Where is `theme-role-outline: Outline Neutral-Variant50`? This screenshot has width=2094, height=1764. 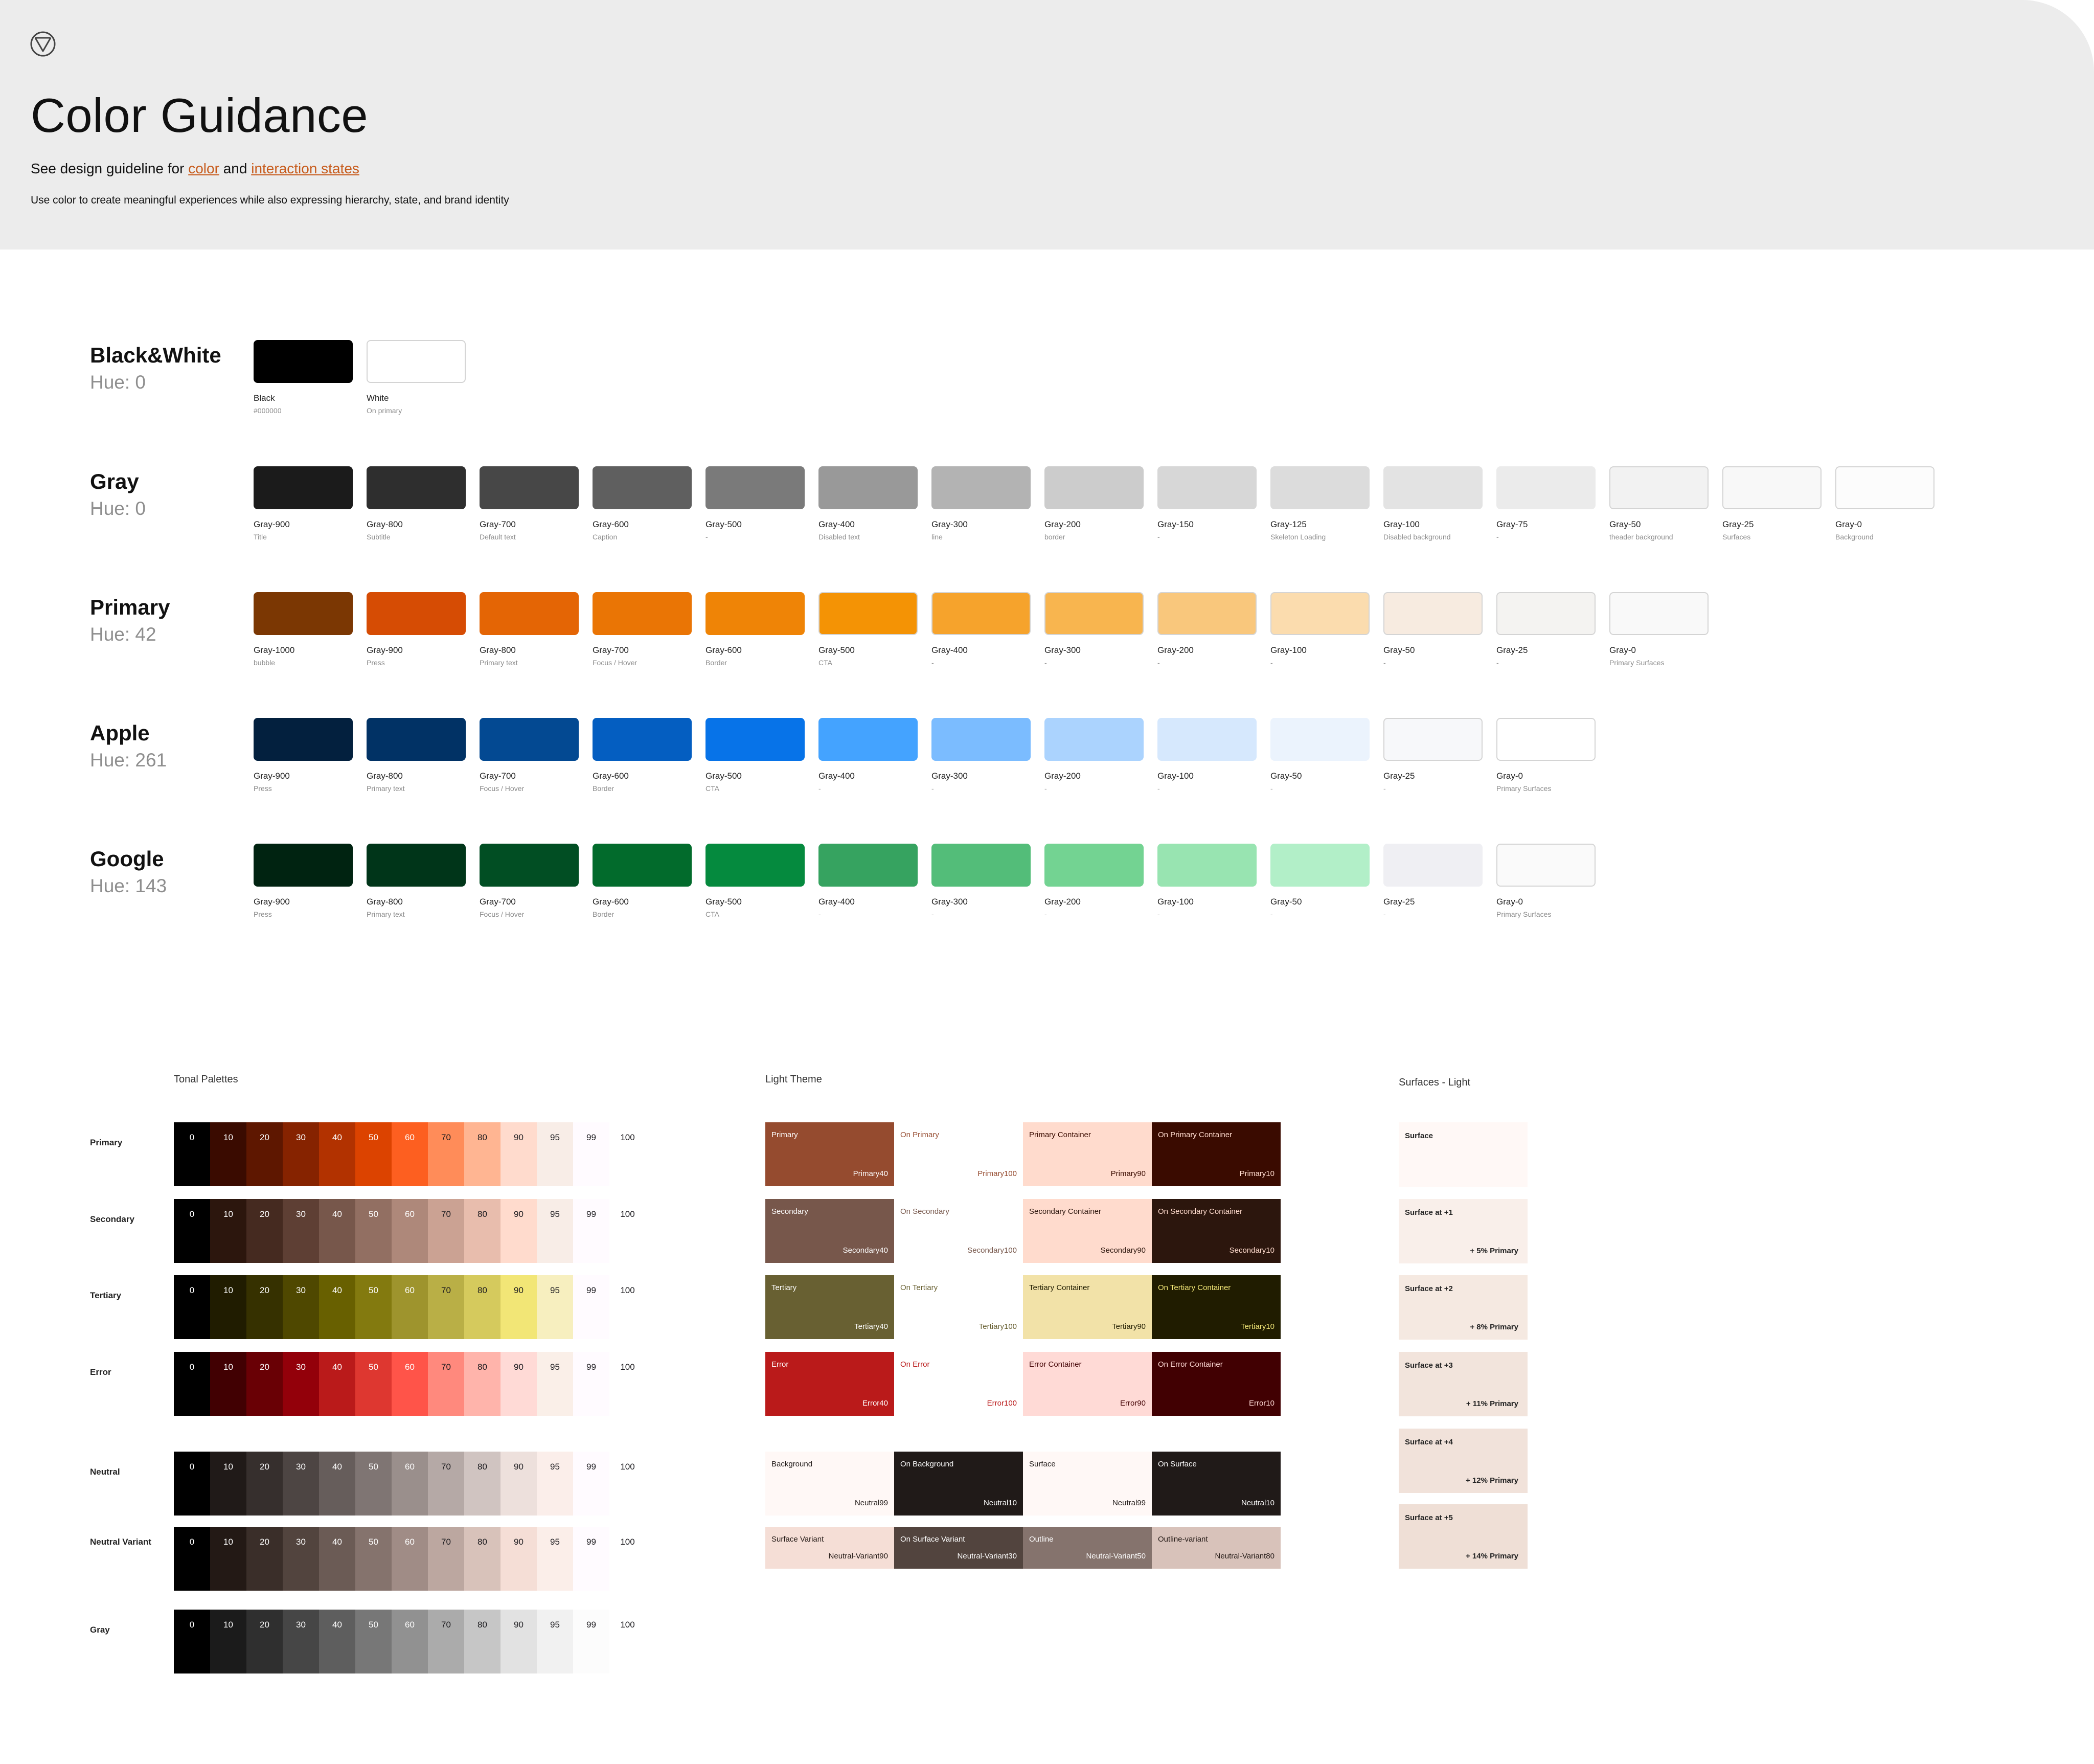
theme-role-outline: Outline Neutral-Variant50 is located at coordinates (1087, 1548).